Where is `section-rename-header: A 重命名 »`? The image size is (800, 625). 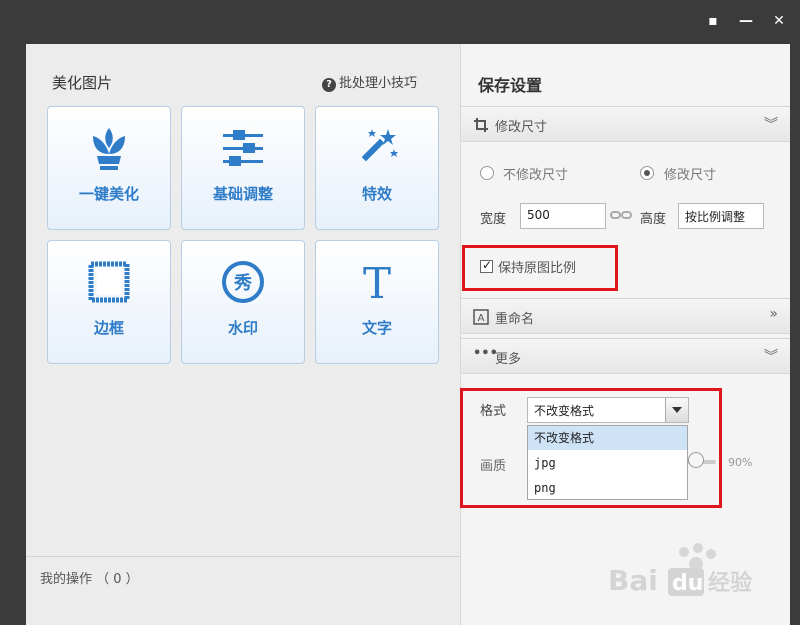 section-rename-header: A 重命名 » is located at coordinates (625, 316).